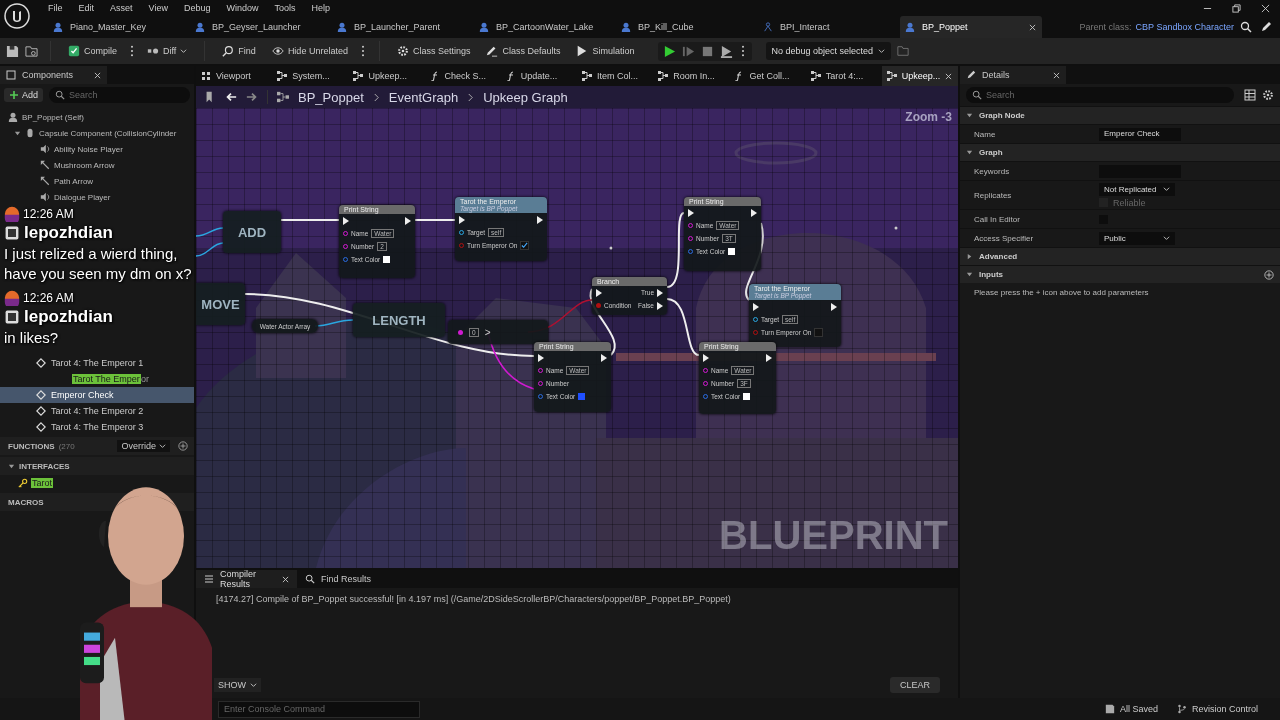 The image size is (1280, 720). I want to click on menu-item: Help, so click(320, 8).